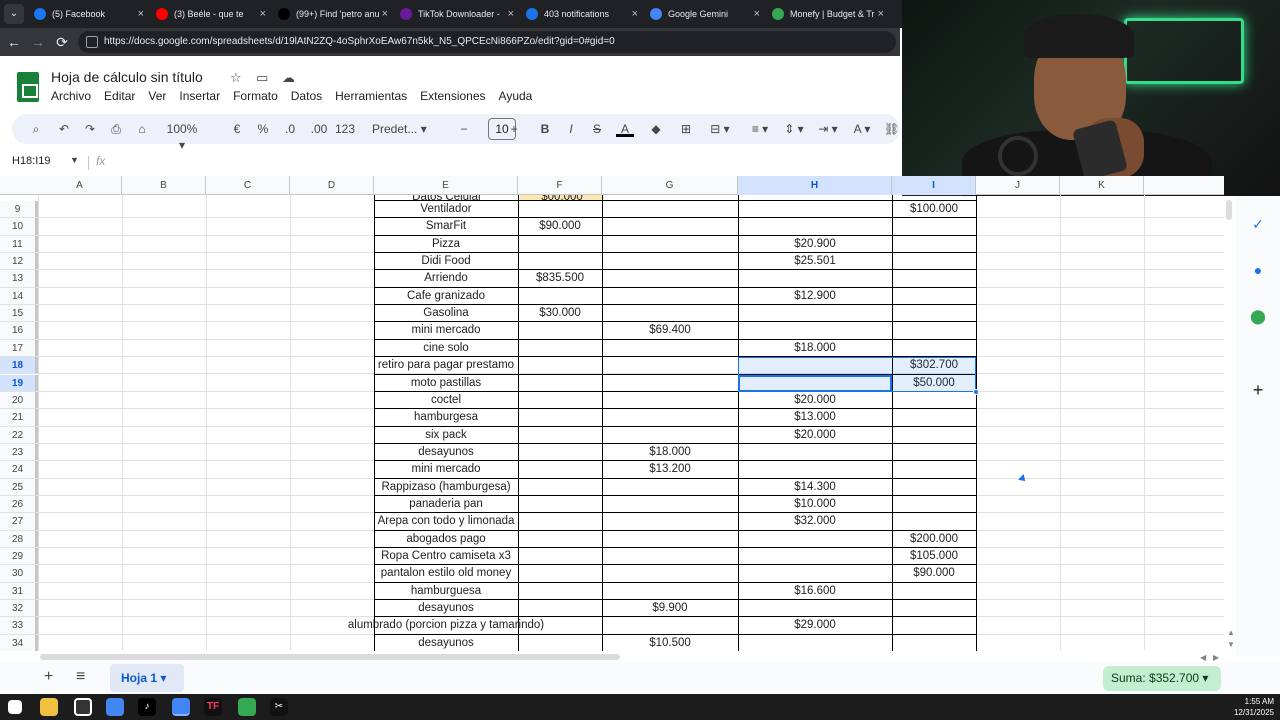 The height and width of the screenshot is (720, 1280). What do you see at coordinates (815, 244) in the screenshot?
I see `cell-h: $20.900` at bounding box center [815, 244].